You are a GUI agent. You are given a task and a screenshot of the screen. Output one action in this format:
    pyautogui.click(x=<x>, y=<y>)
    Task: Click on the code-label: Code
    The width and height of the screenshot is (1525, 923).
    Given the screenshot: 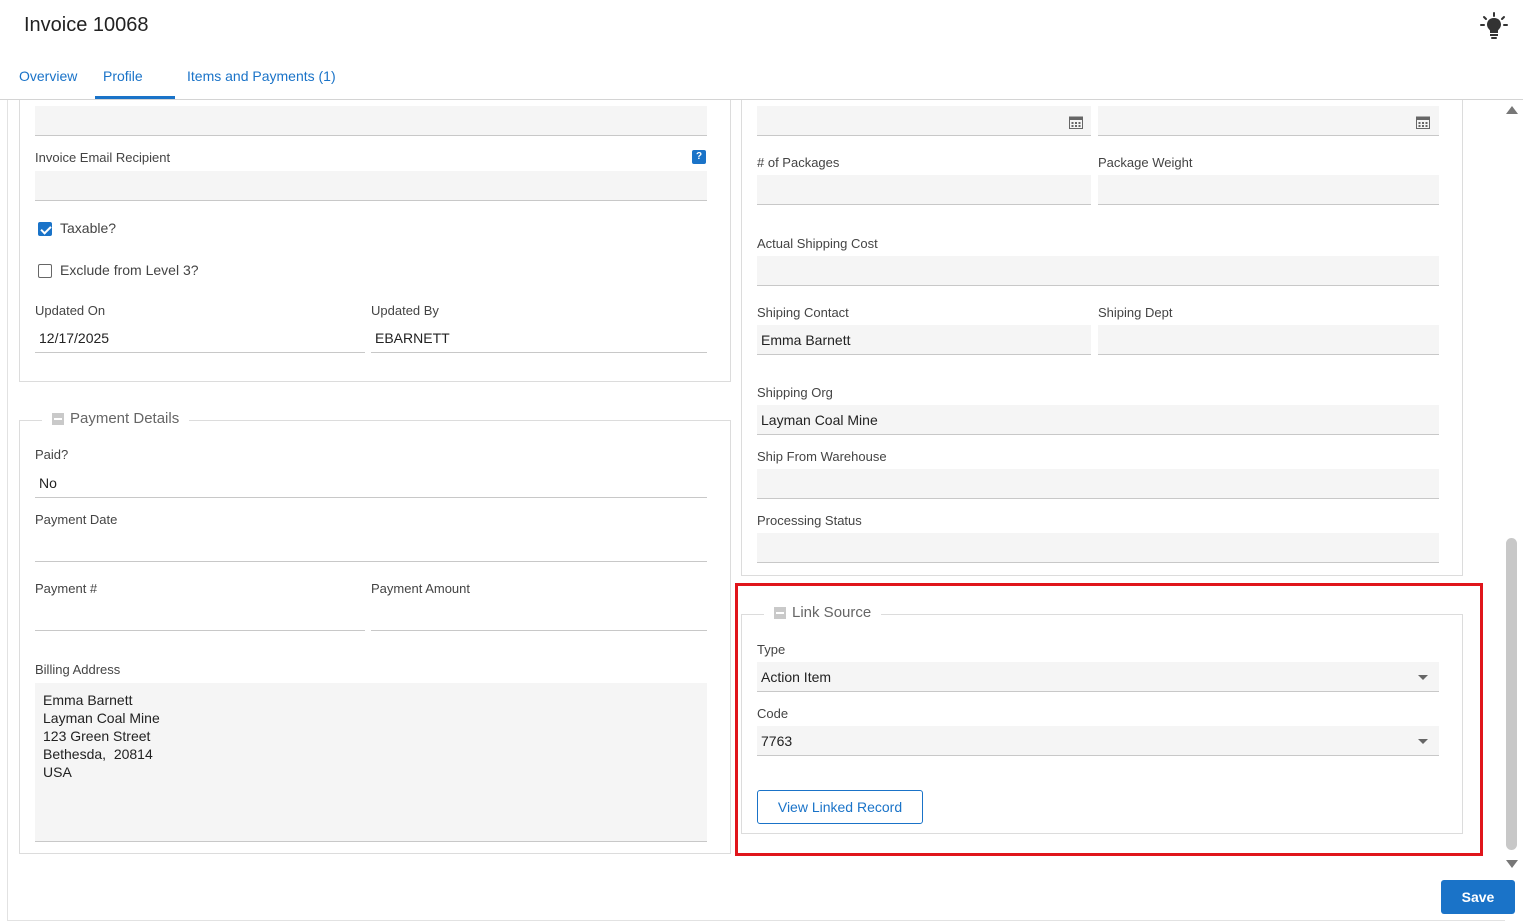 What is the action you would take?
    pyautogui.click(x=773, y=713)
    